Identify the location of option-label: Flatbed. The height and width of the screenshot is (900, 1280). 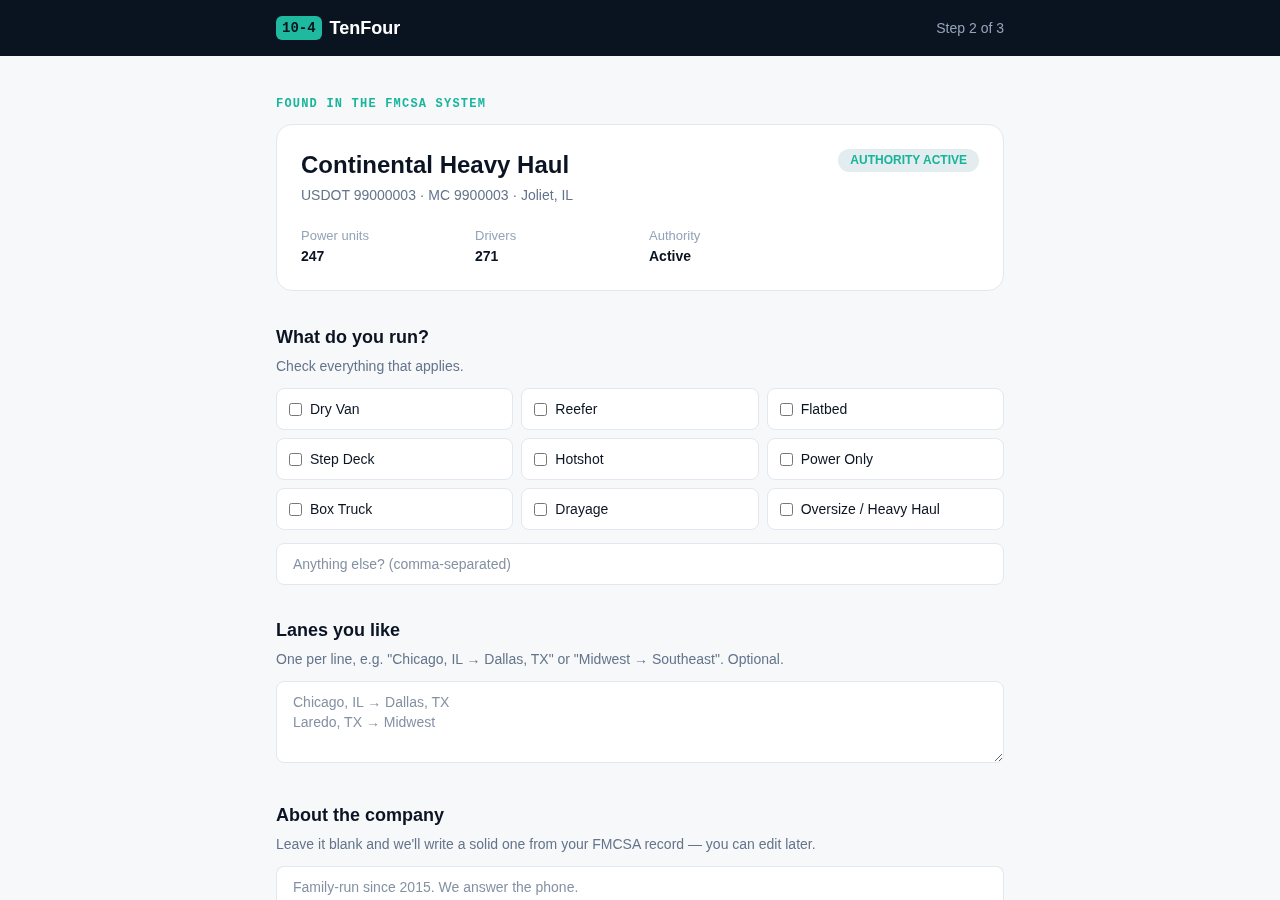
(824, 409).